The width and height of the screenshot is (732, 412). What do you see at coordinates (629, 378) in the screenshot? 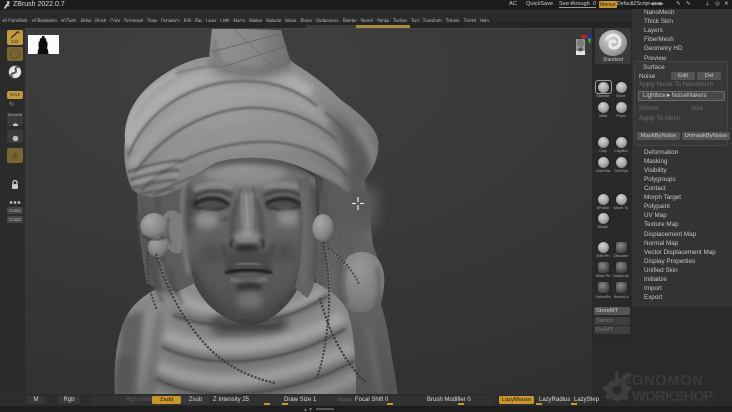
I see `svg-text: THE` at bounding box center [629, 378].